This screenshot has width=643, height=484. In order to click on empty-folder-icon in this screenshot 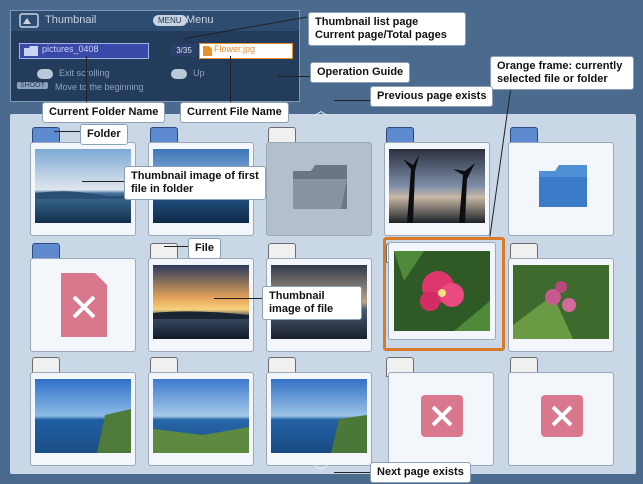, I will do `click(320, 187)`.